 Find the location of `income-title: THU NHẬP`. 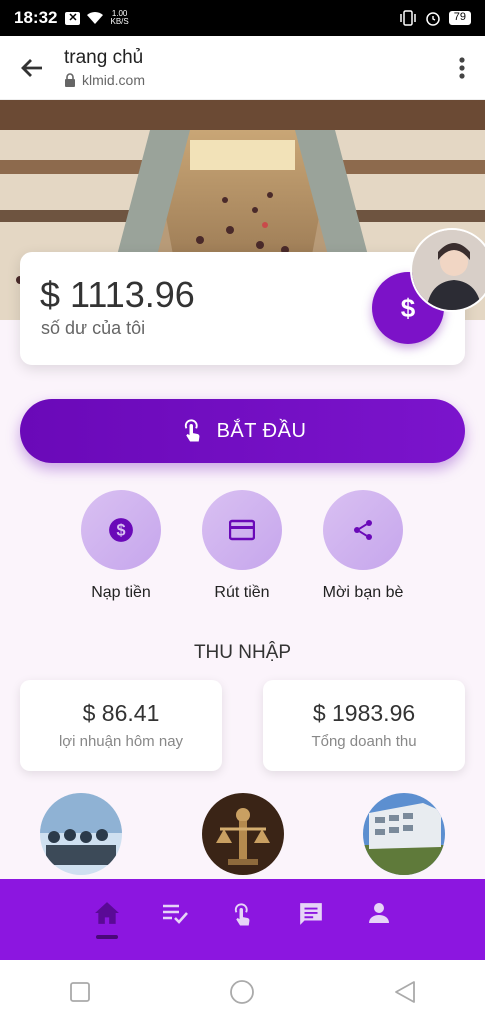

income-title: THU NHẬP is located at coordinates (242, 652).